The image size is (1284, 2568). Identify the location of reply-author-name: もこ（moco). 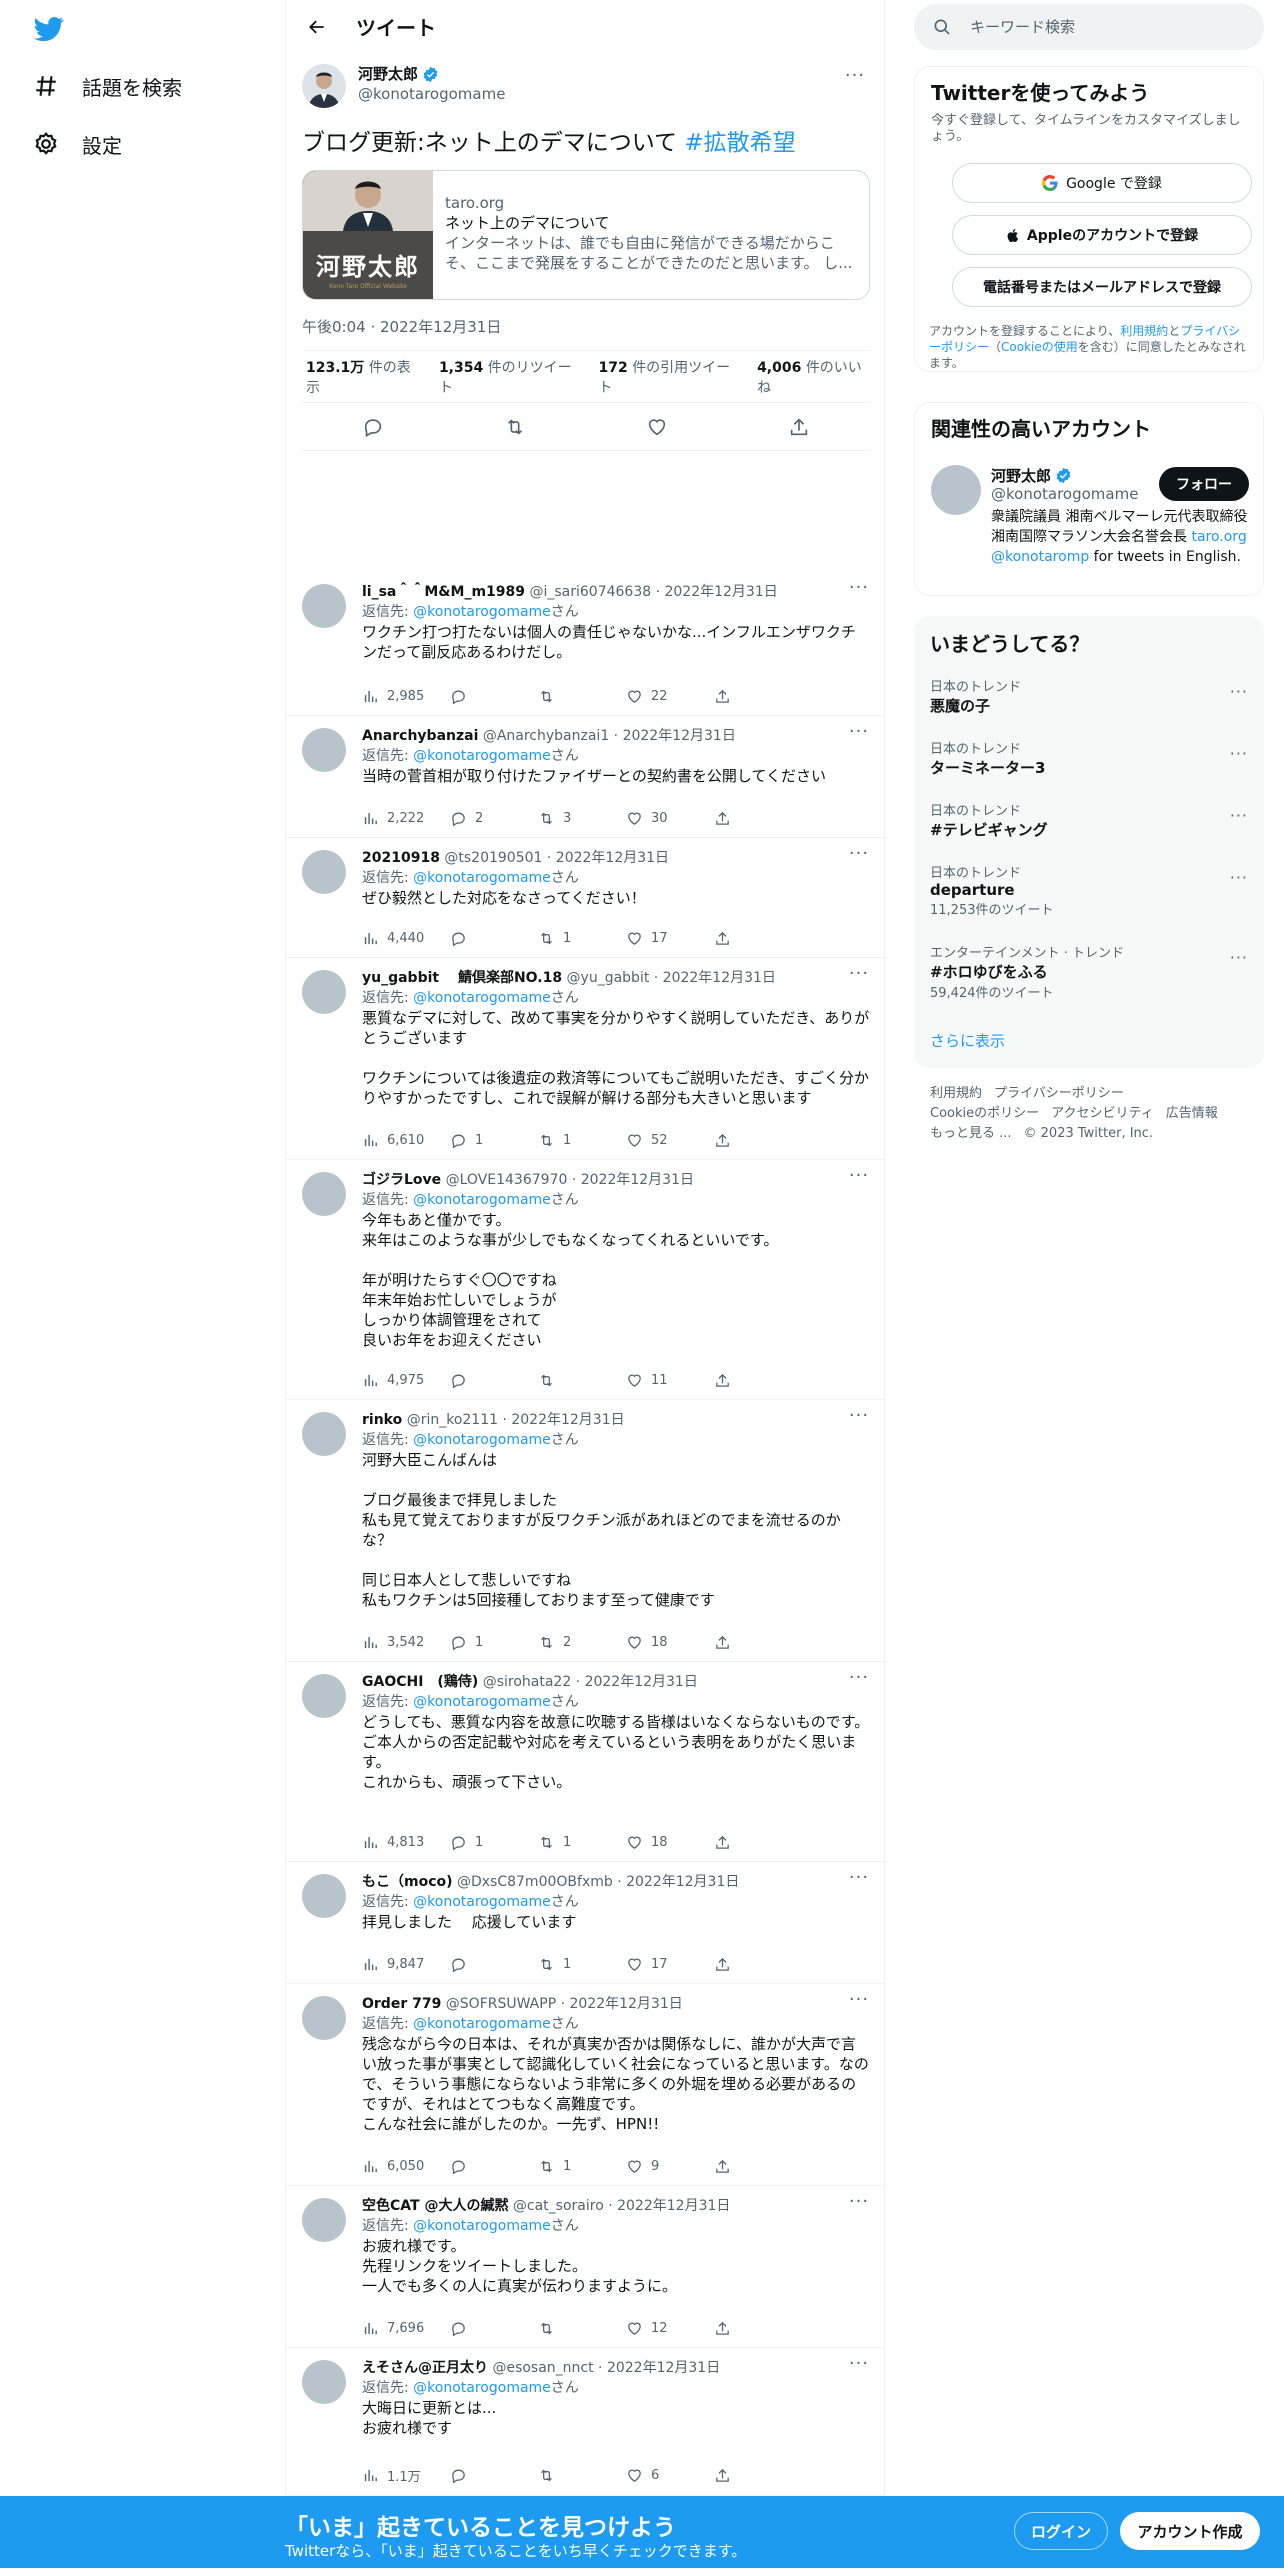
(407, 1882).